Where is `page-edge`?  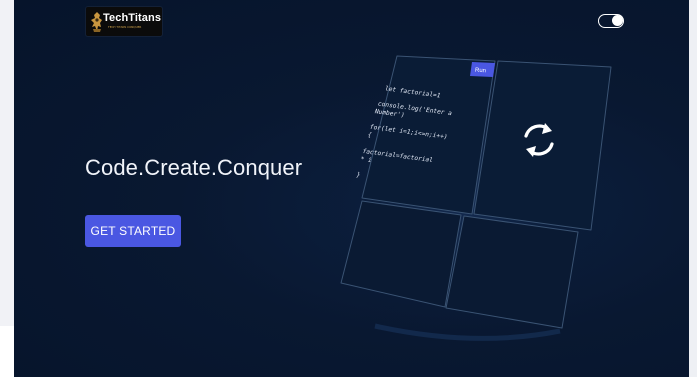
page-edge is located at coordinates (693, 188).